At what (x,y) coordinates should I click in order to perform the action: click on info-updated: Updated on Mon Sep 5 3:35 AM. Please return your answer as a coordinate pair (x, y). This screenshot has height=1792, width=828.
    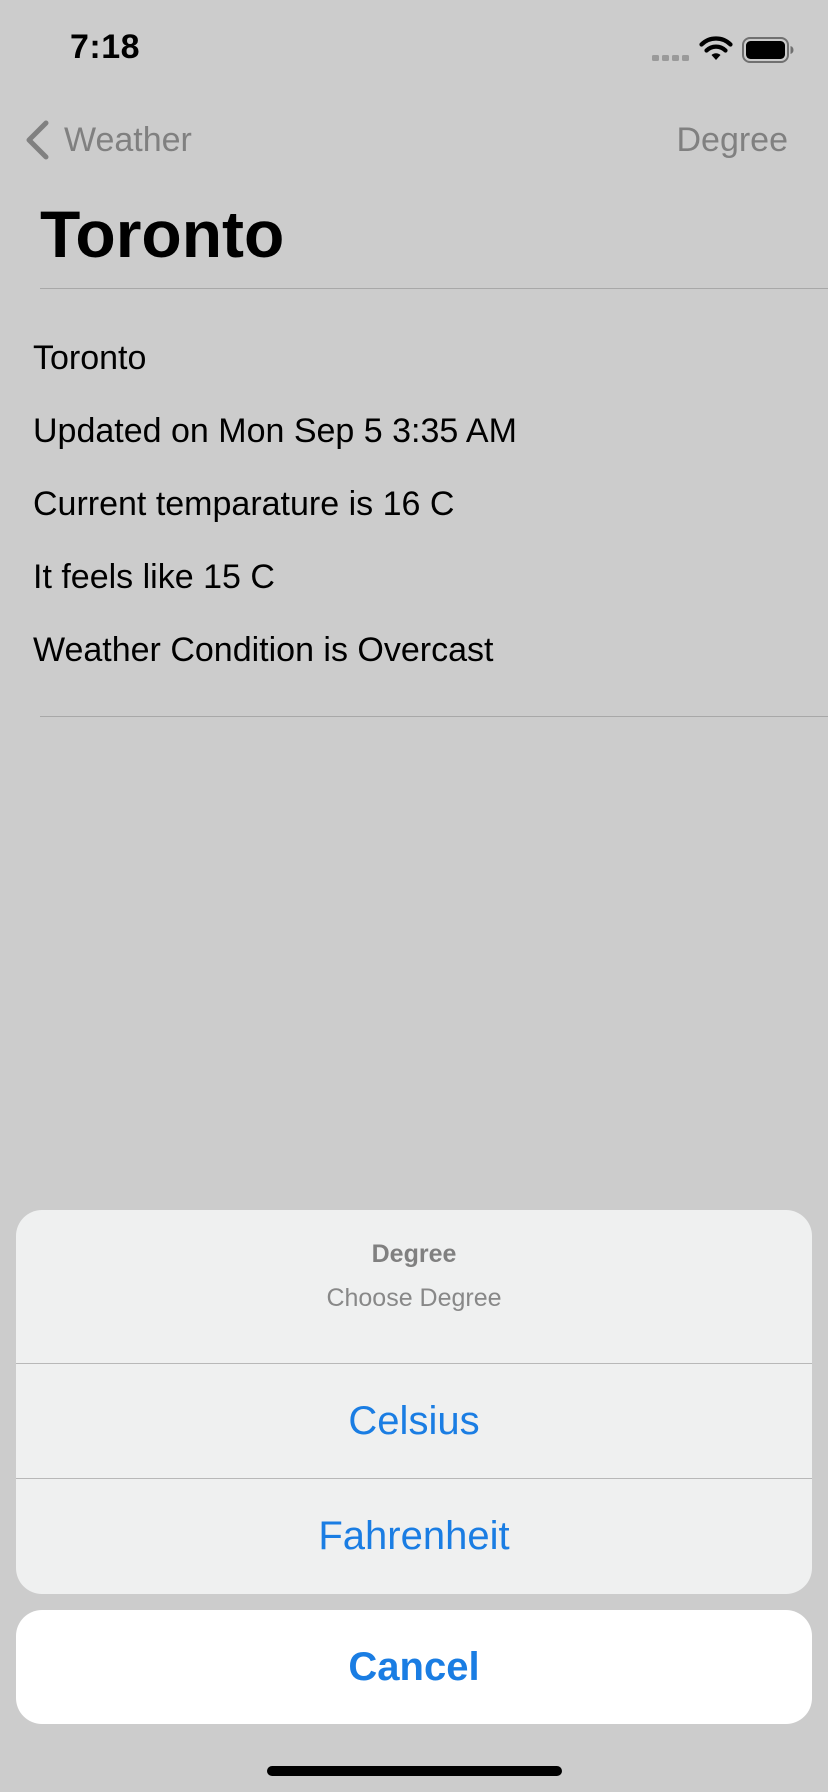
    Looking at the image, I should click on (275, 431).